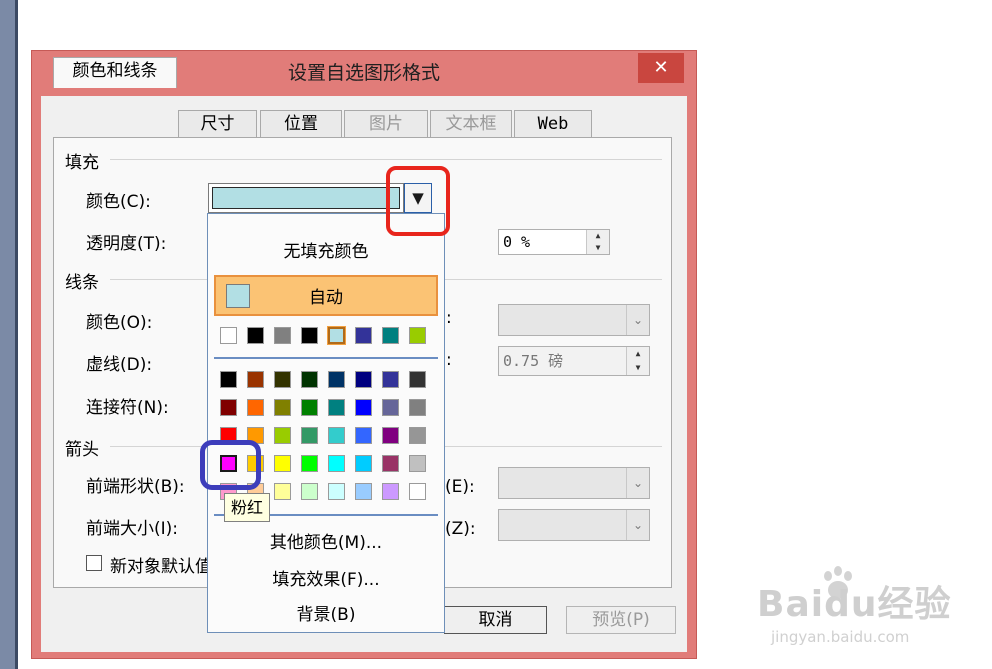 The width and height of the screenshot is (992, 669). I want to click on begin-style-label: 前端形状(B):, so click(135, 487).